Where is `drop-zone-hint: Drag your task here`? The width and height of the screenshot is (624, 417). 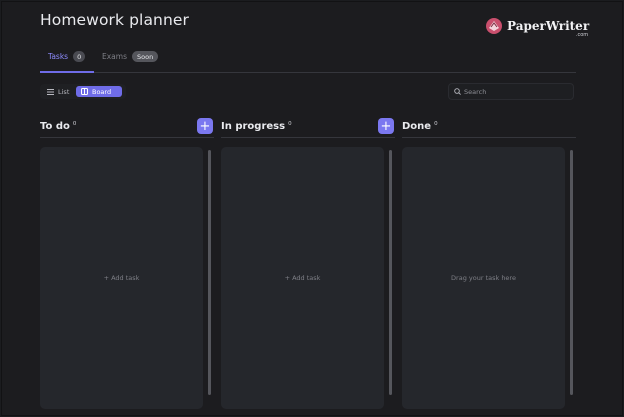 drop-zone-hint: Drag your task here is located at coordinates (483, 278).